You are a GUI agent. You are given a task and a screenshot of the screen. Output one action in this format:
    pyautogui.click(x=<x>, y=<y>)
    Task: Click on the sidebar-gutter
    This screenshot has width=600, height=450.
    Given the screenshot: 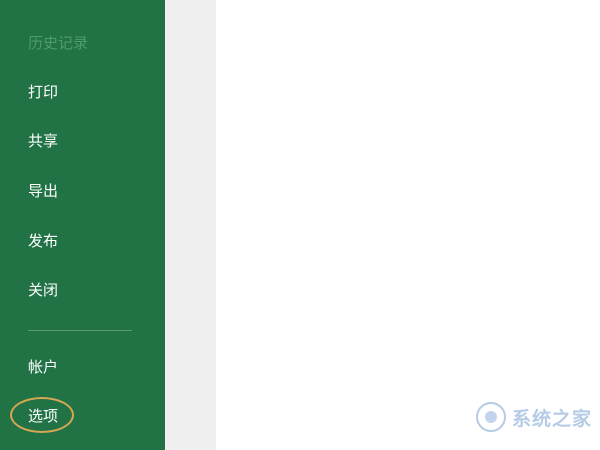 What is the action you would take?
    pyautogui.click(x=190, y=225)
    